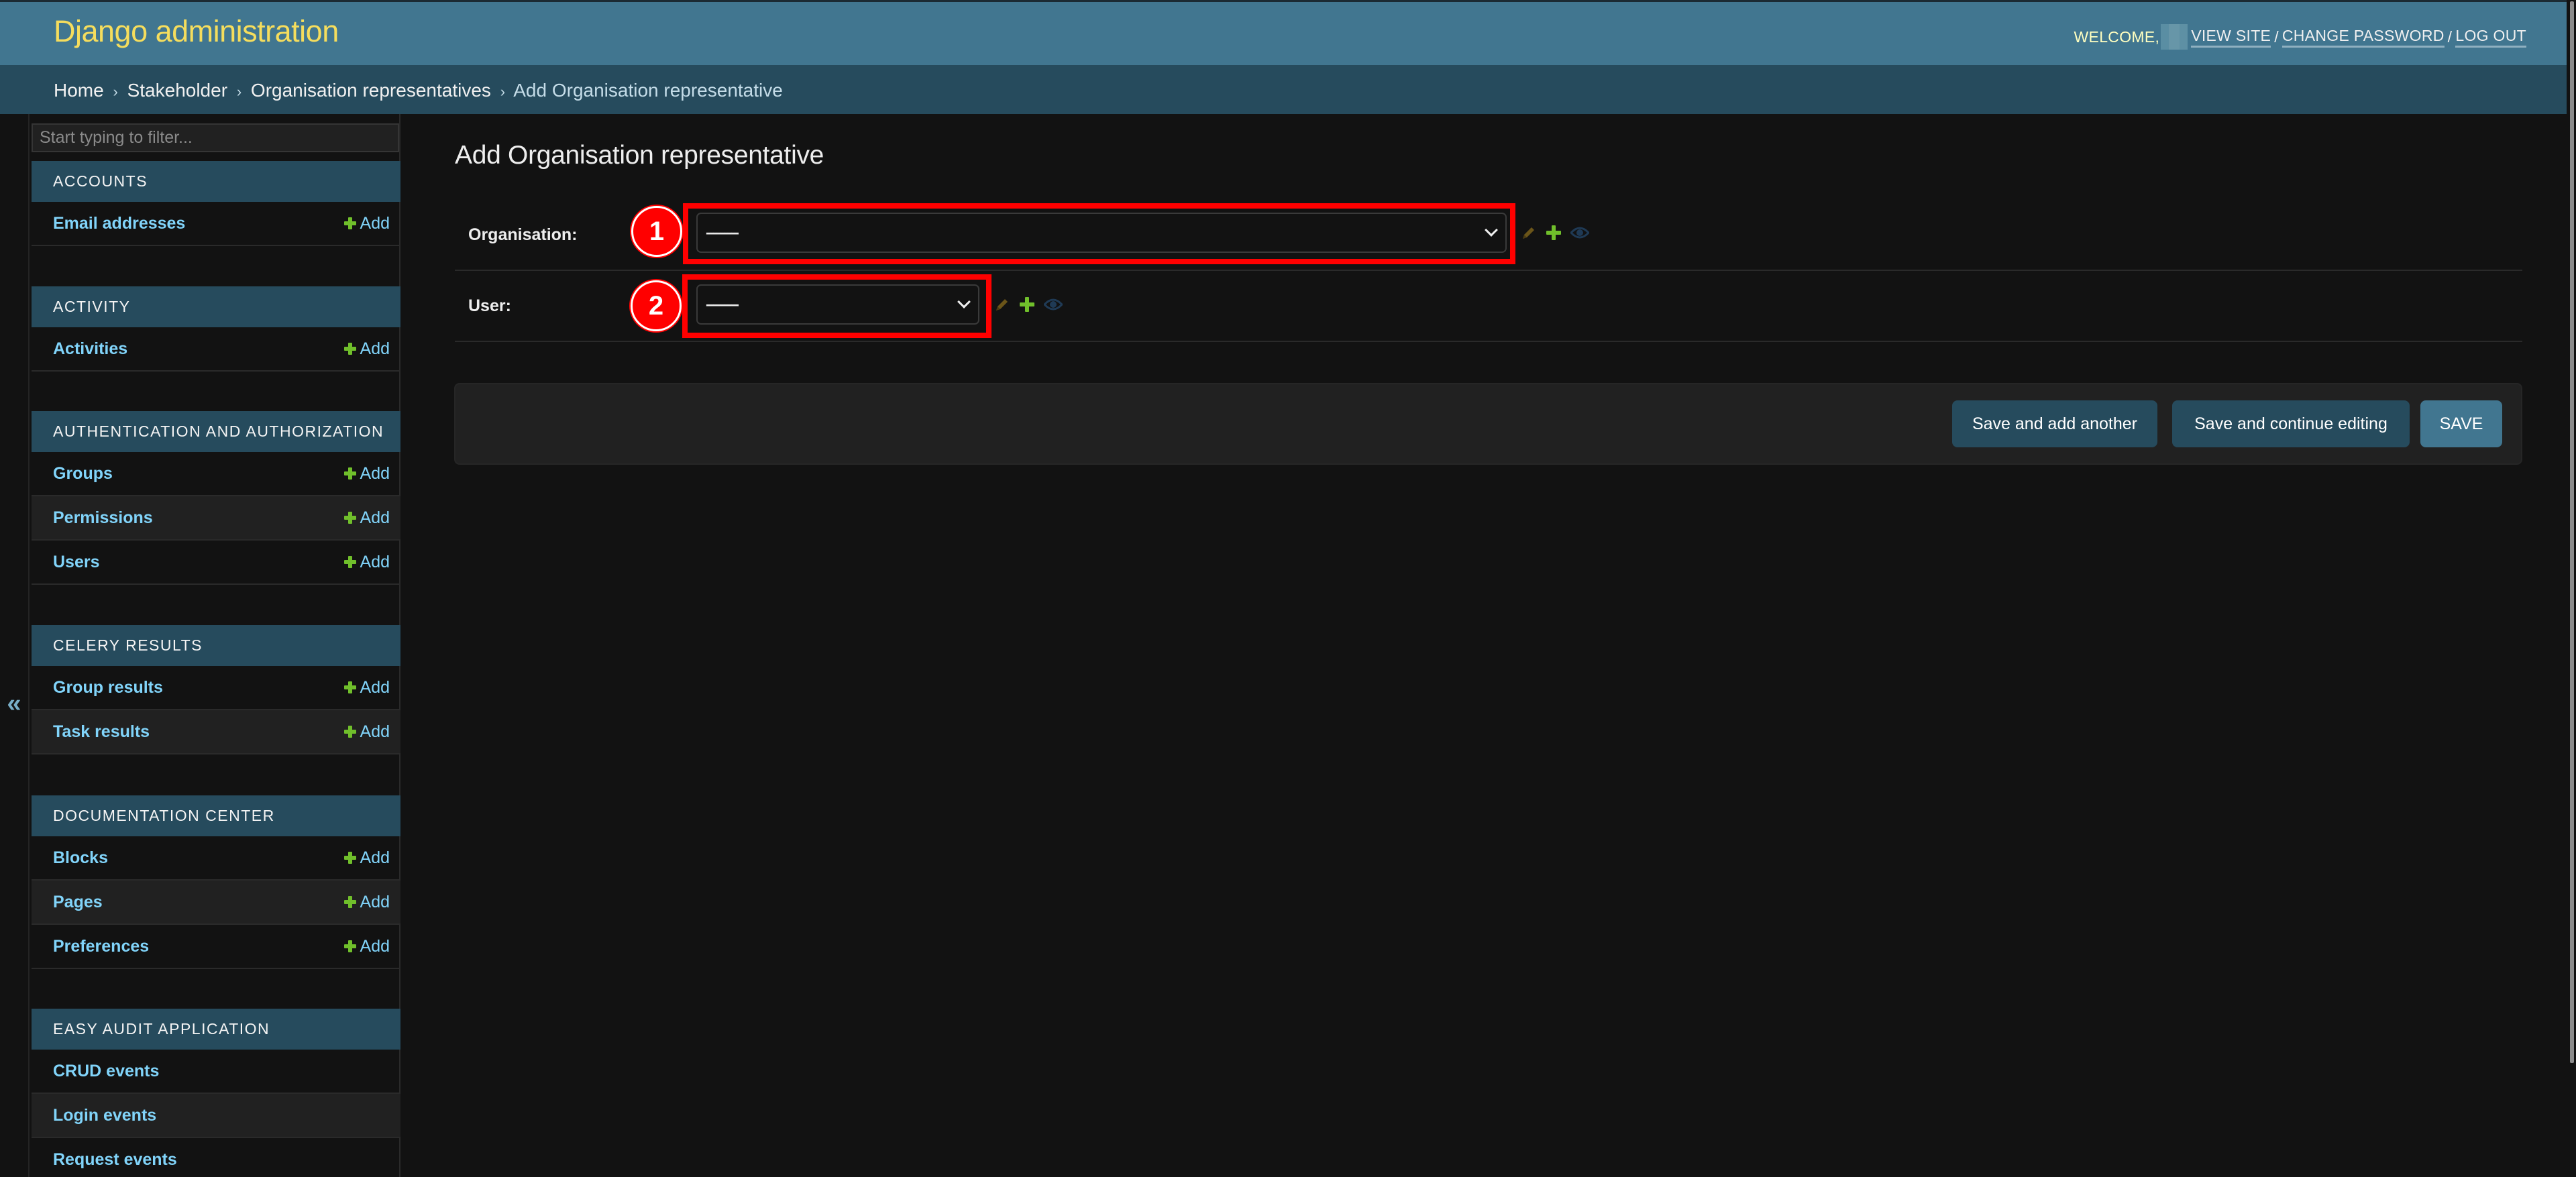 This screenshot has height=1177, width=2576. I want to click on sidebar-item-link: Activities, so click(90, 349).